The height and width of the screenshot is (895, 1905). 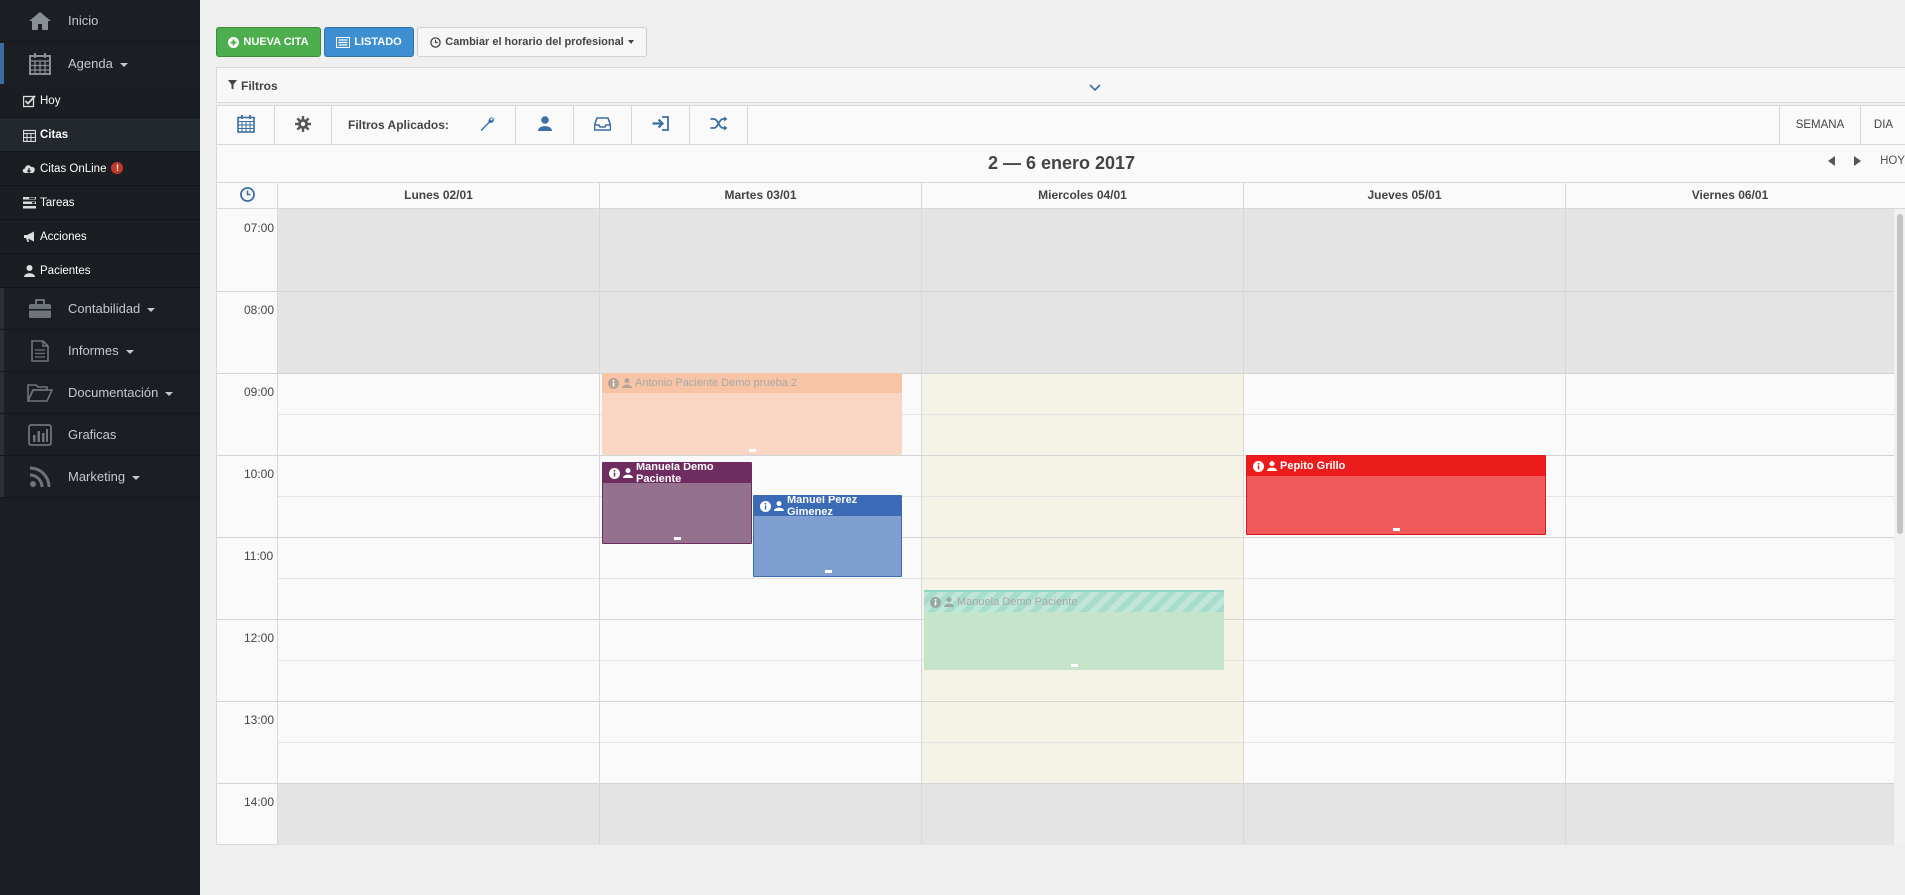 I want to click on hour-label: 13:00, so click(x=259, y=720).